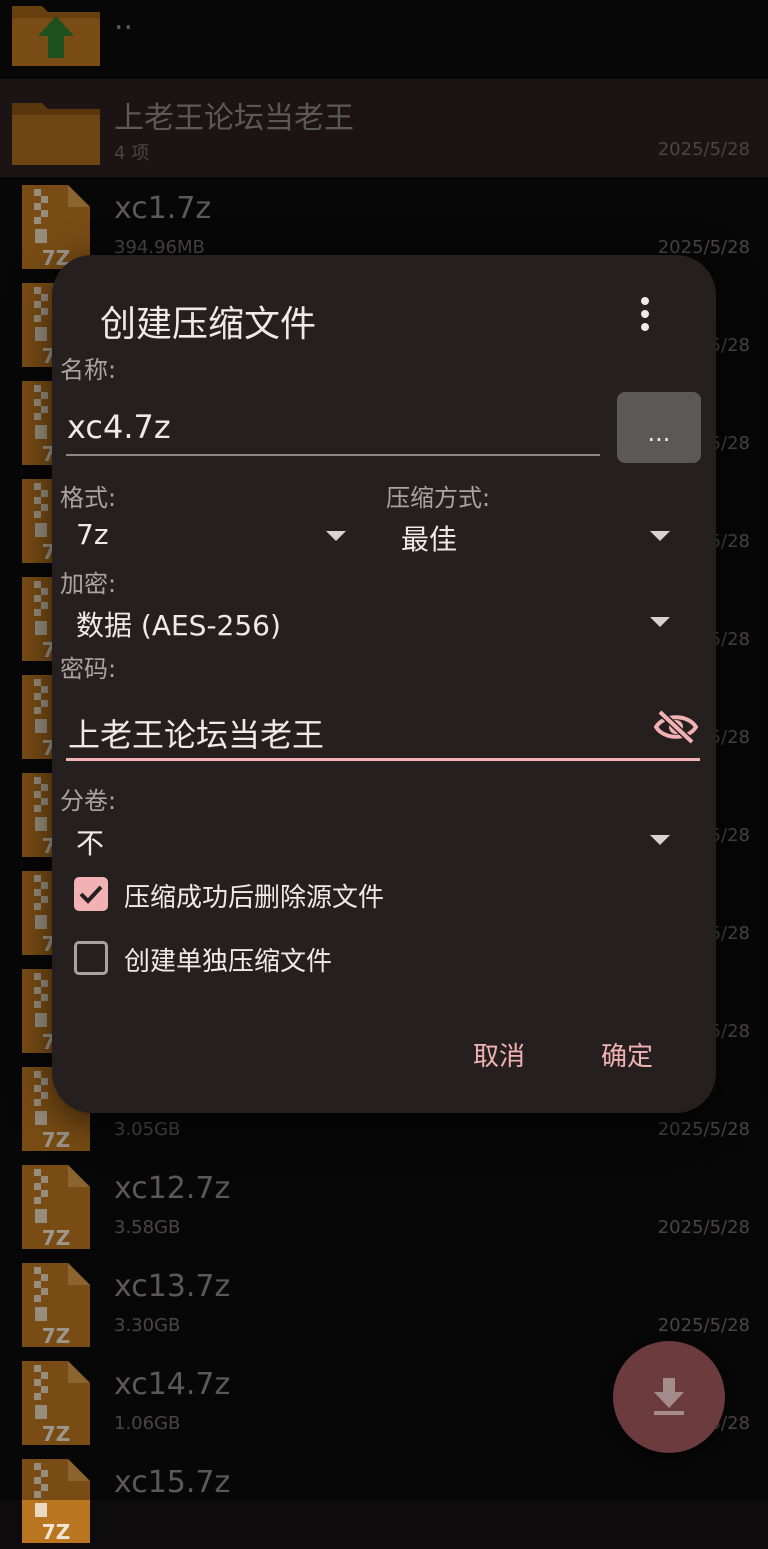  I want to click on password-input: 上老王论坛当老王, so click(196, 733).